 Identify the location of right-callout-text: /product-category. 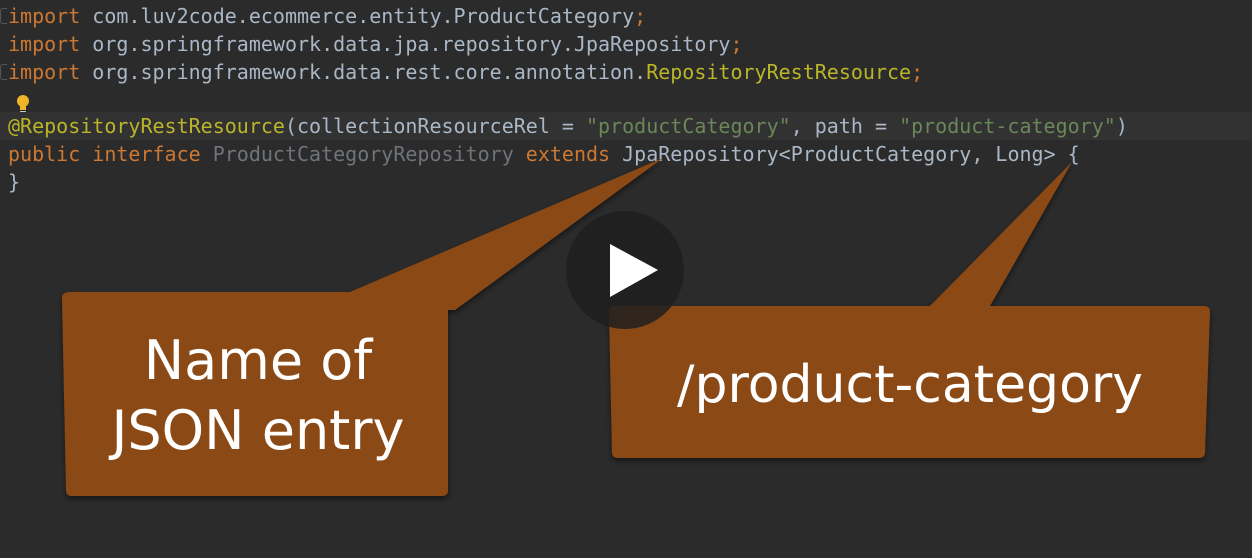
(910, 385).